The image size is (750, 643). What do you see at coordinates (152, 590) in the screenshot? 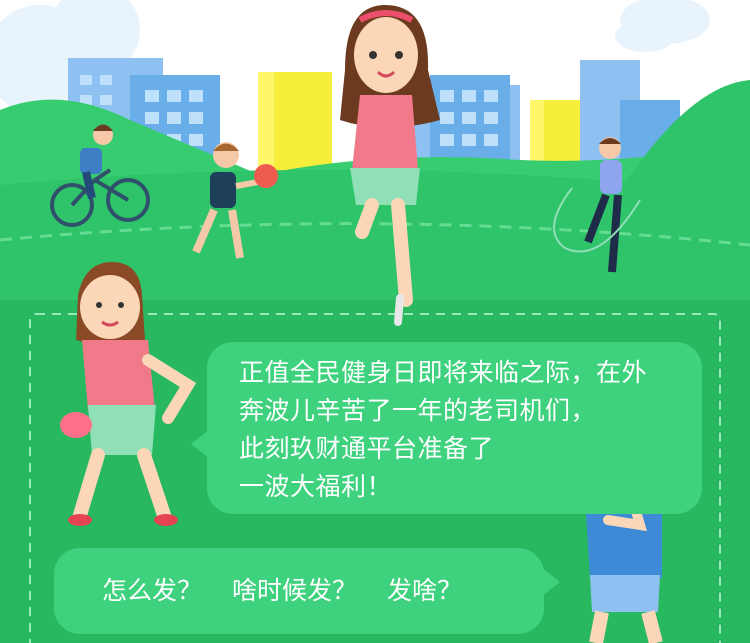
I see `question-how: 怎么发？` at bounding box center [152, 590].